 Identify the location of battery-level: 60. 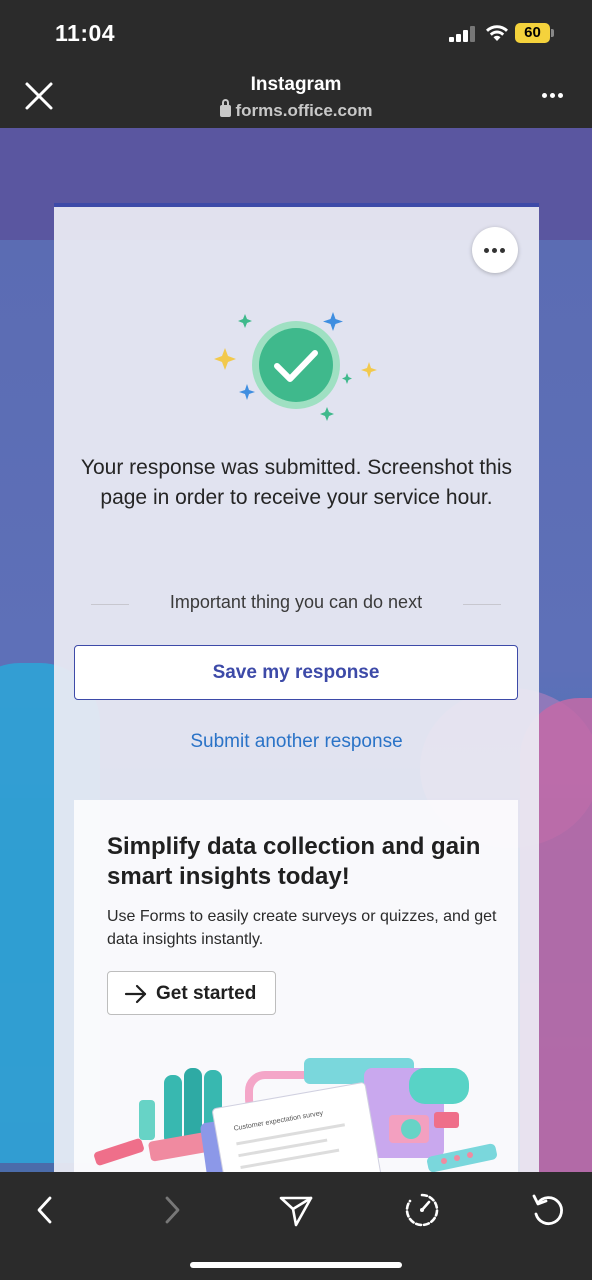
(532, 33).